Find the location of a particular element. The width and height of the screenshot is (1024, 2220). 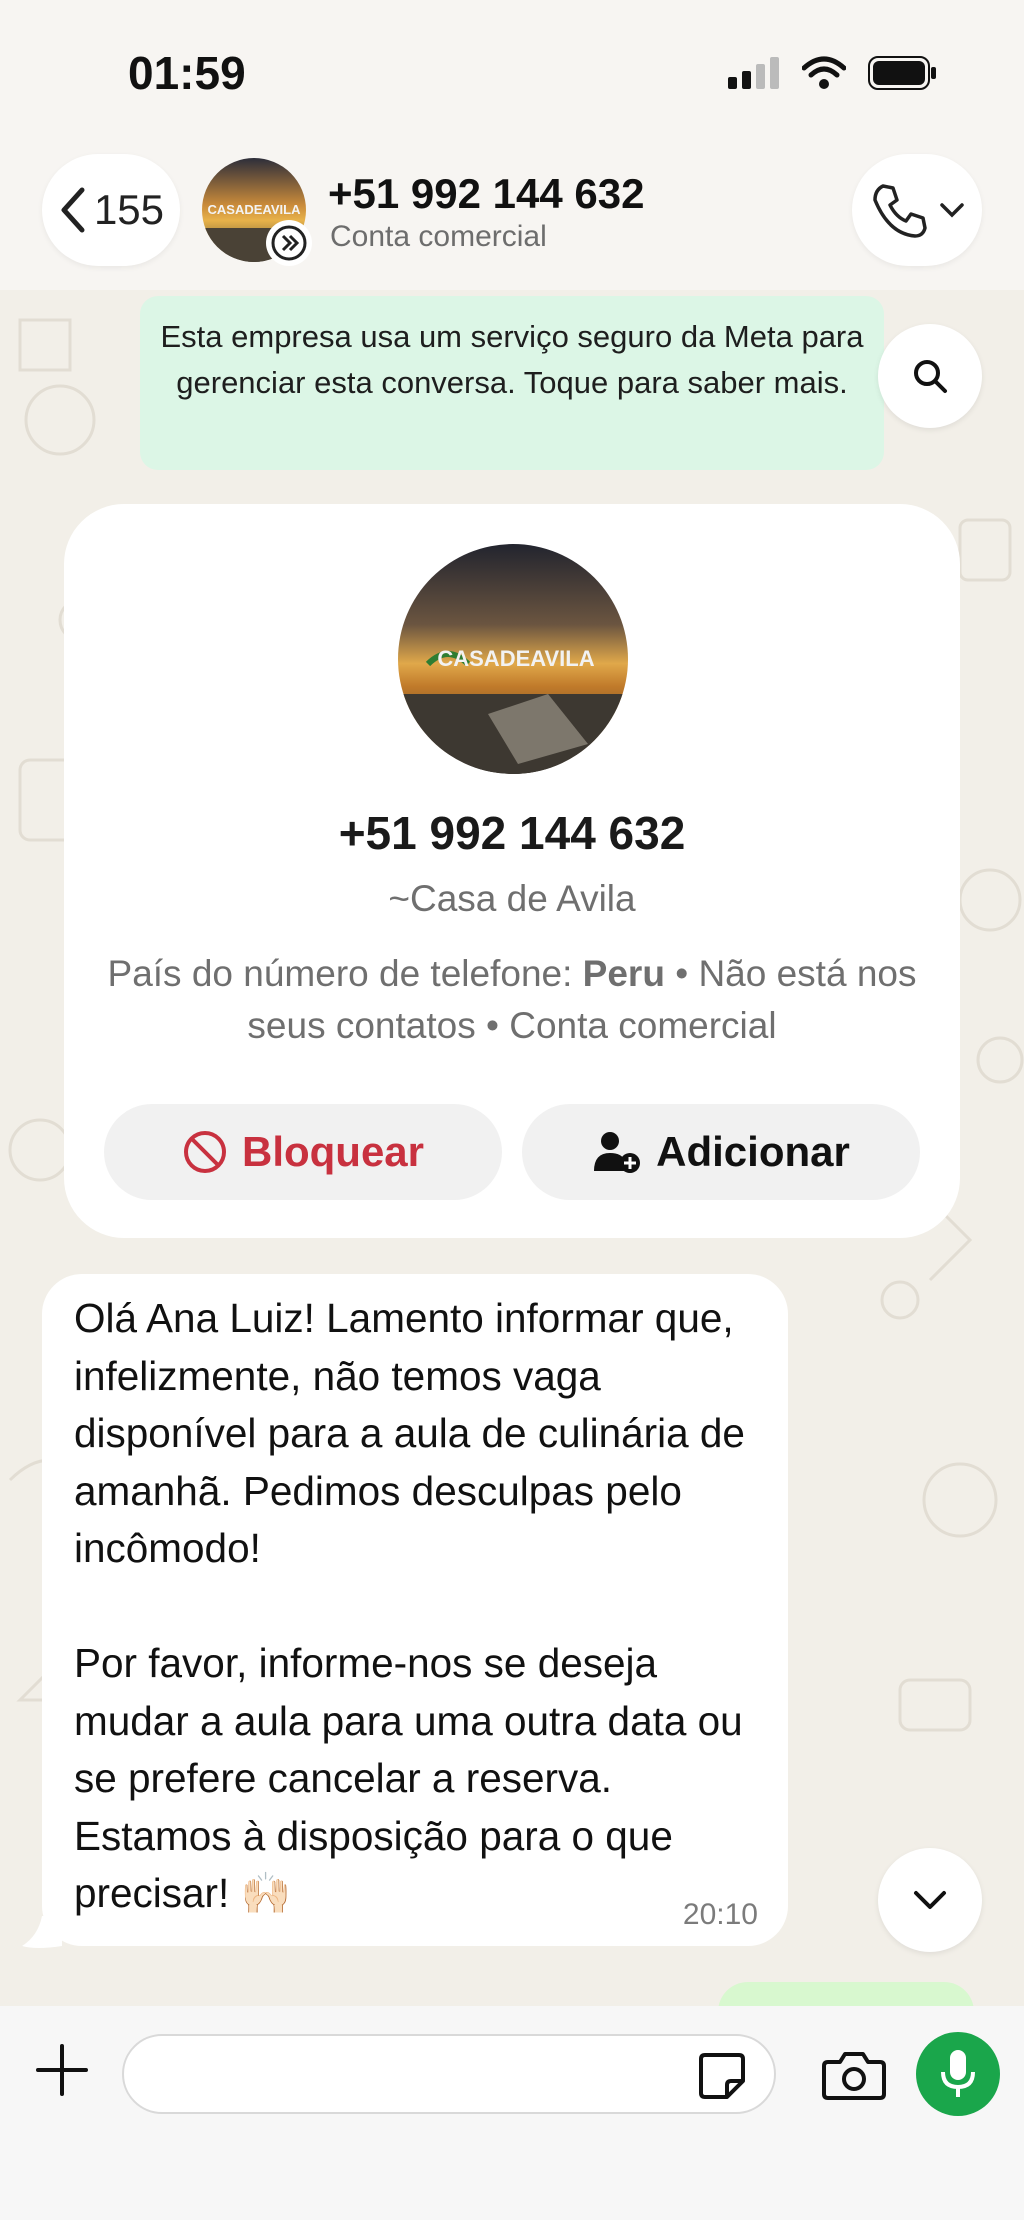

scroll-down-button is located at coordinates (930, 1900).